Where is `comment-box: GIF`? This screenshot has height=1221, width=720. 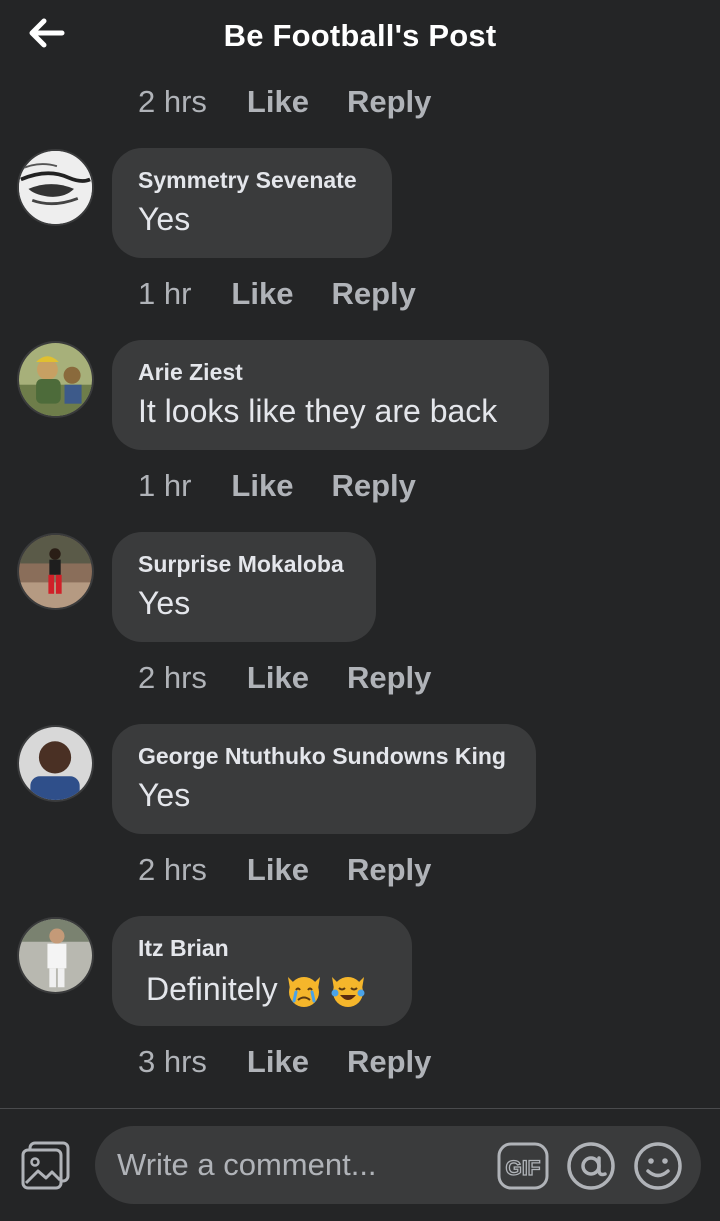 comment-box: GIF is located at coordinates (398, 1165).